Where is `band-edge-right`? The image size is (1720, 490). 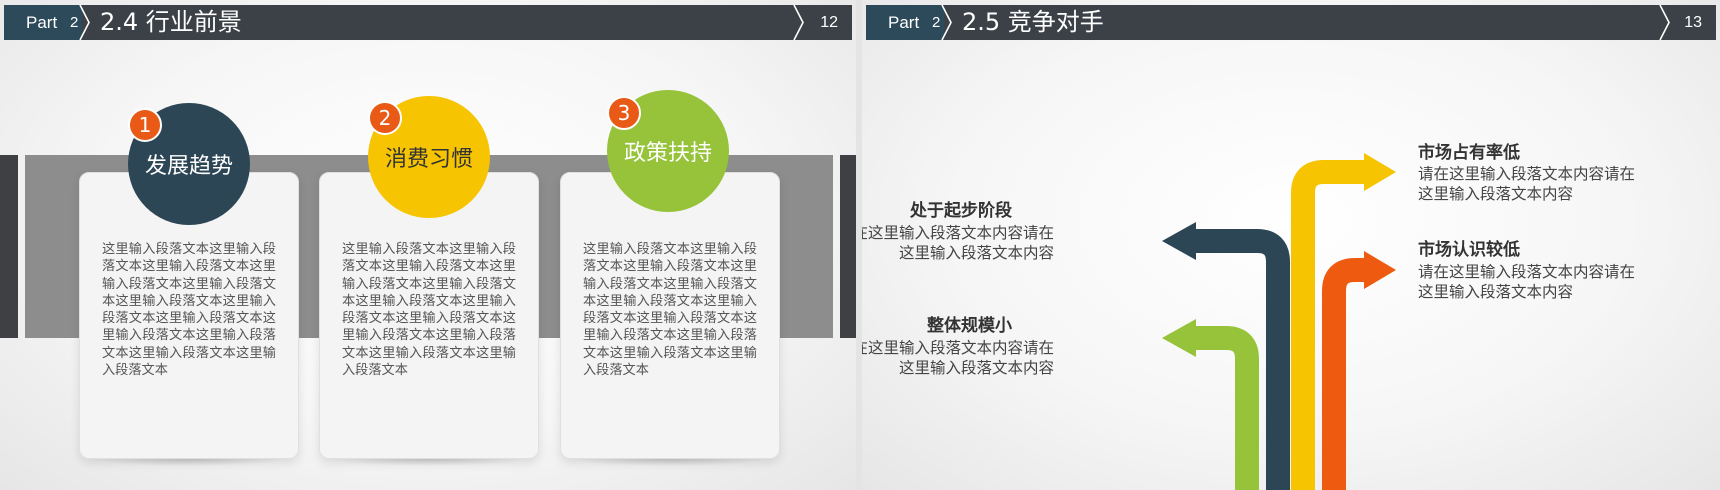 band-edge-right is located at coordinates (848, 246).